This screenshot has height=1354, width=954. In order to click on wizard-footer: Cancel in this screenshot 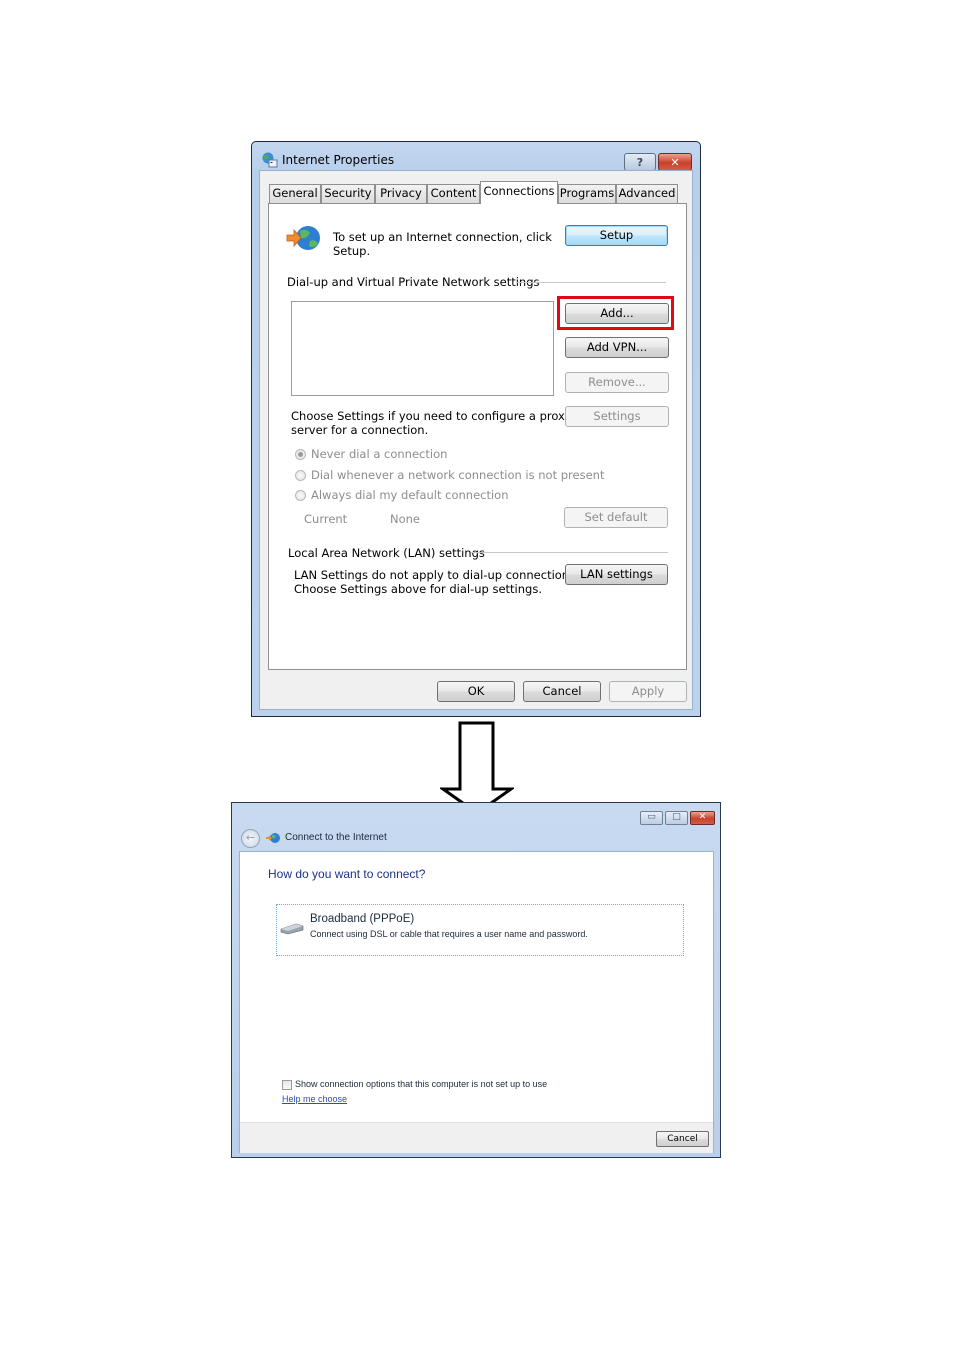, I will do `click(476, 1137)`.